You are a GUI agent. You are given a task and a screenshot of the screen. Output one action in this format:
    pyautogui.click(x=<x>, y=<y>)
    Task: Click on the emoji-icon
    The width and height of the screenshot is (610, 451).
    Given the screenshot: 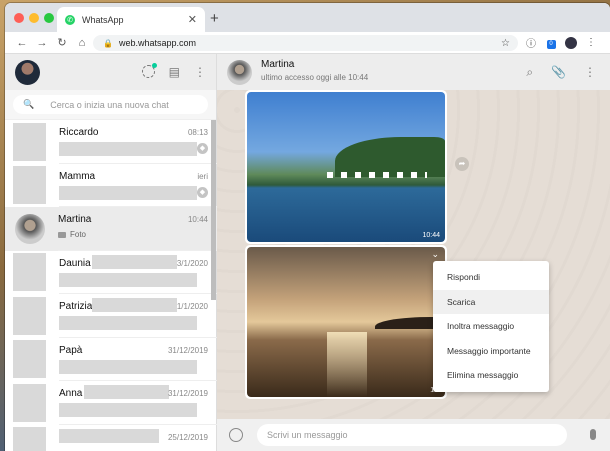 What is the action you would take?
    pyautogui.click(x=236, y=435)
    